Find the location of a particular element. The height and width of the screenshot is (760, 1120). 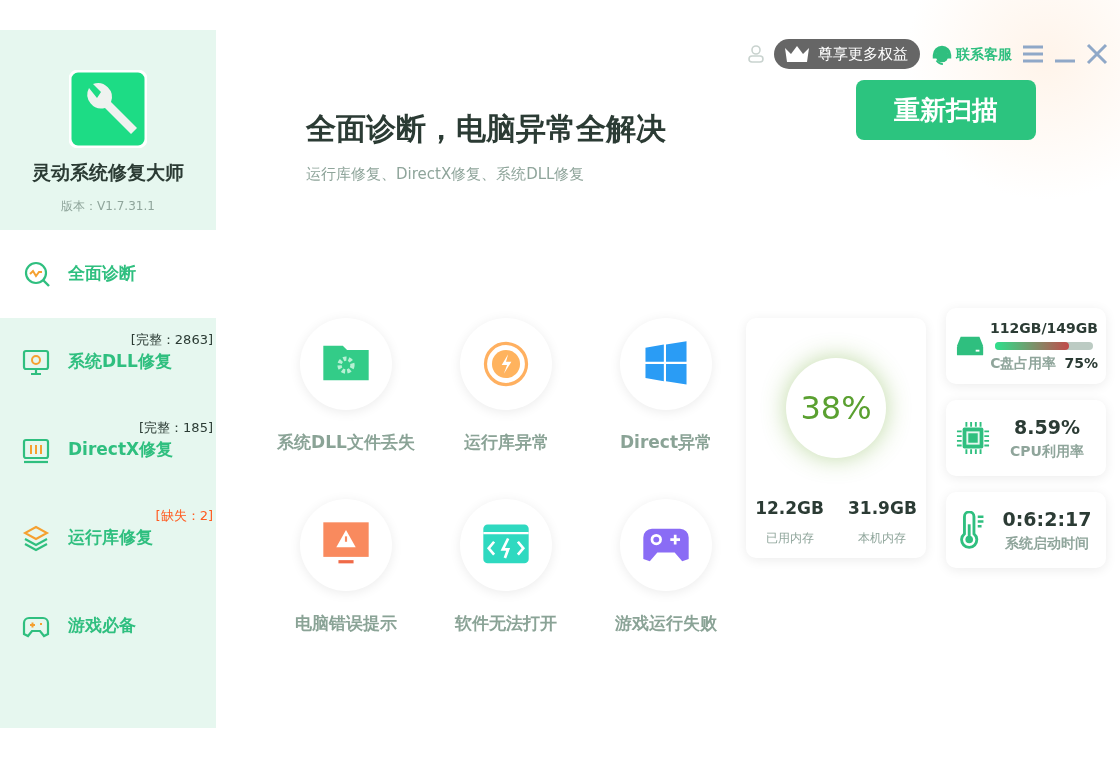

scan-icon is located at coordinates (36, 274).